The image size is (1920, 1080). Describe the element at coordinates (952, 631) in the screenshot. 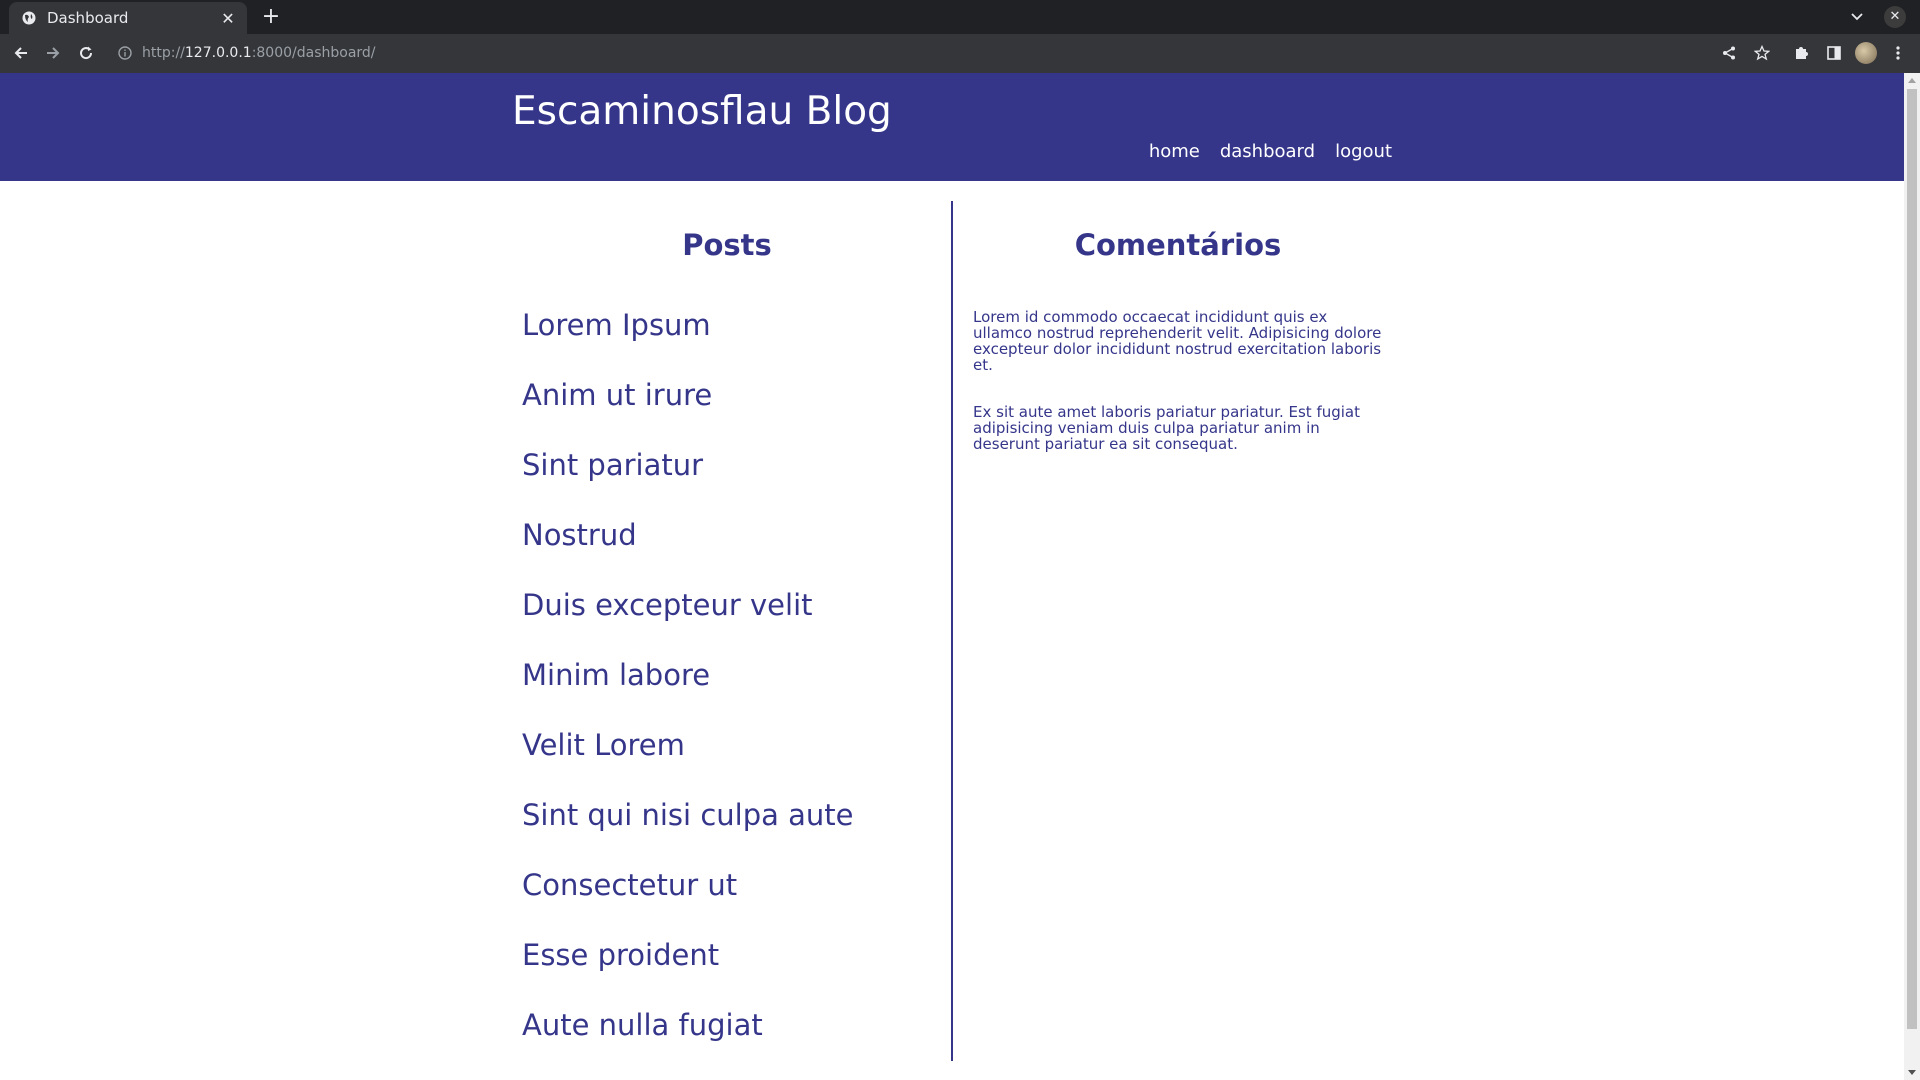

I see `column-divider` at that location.